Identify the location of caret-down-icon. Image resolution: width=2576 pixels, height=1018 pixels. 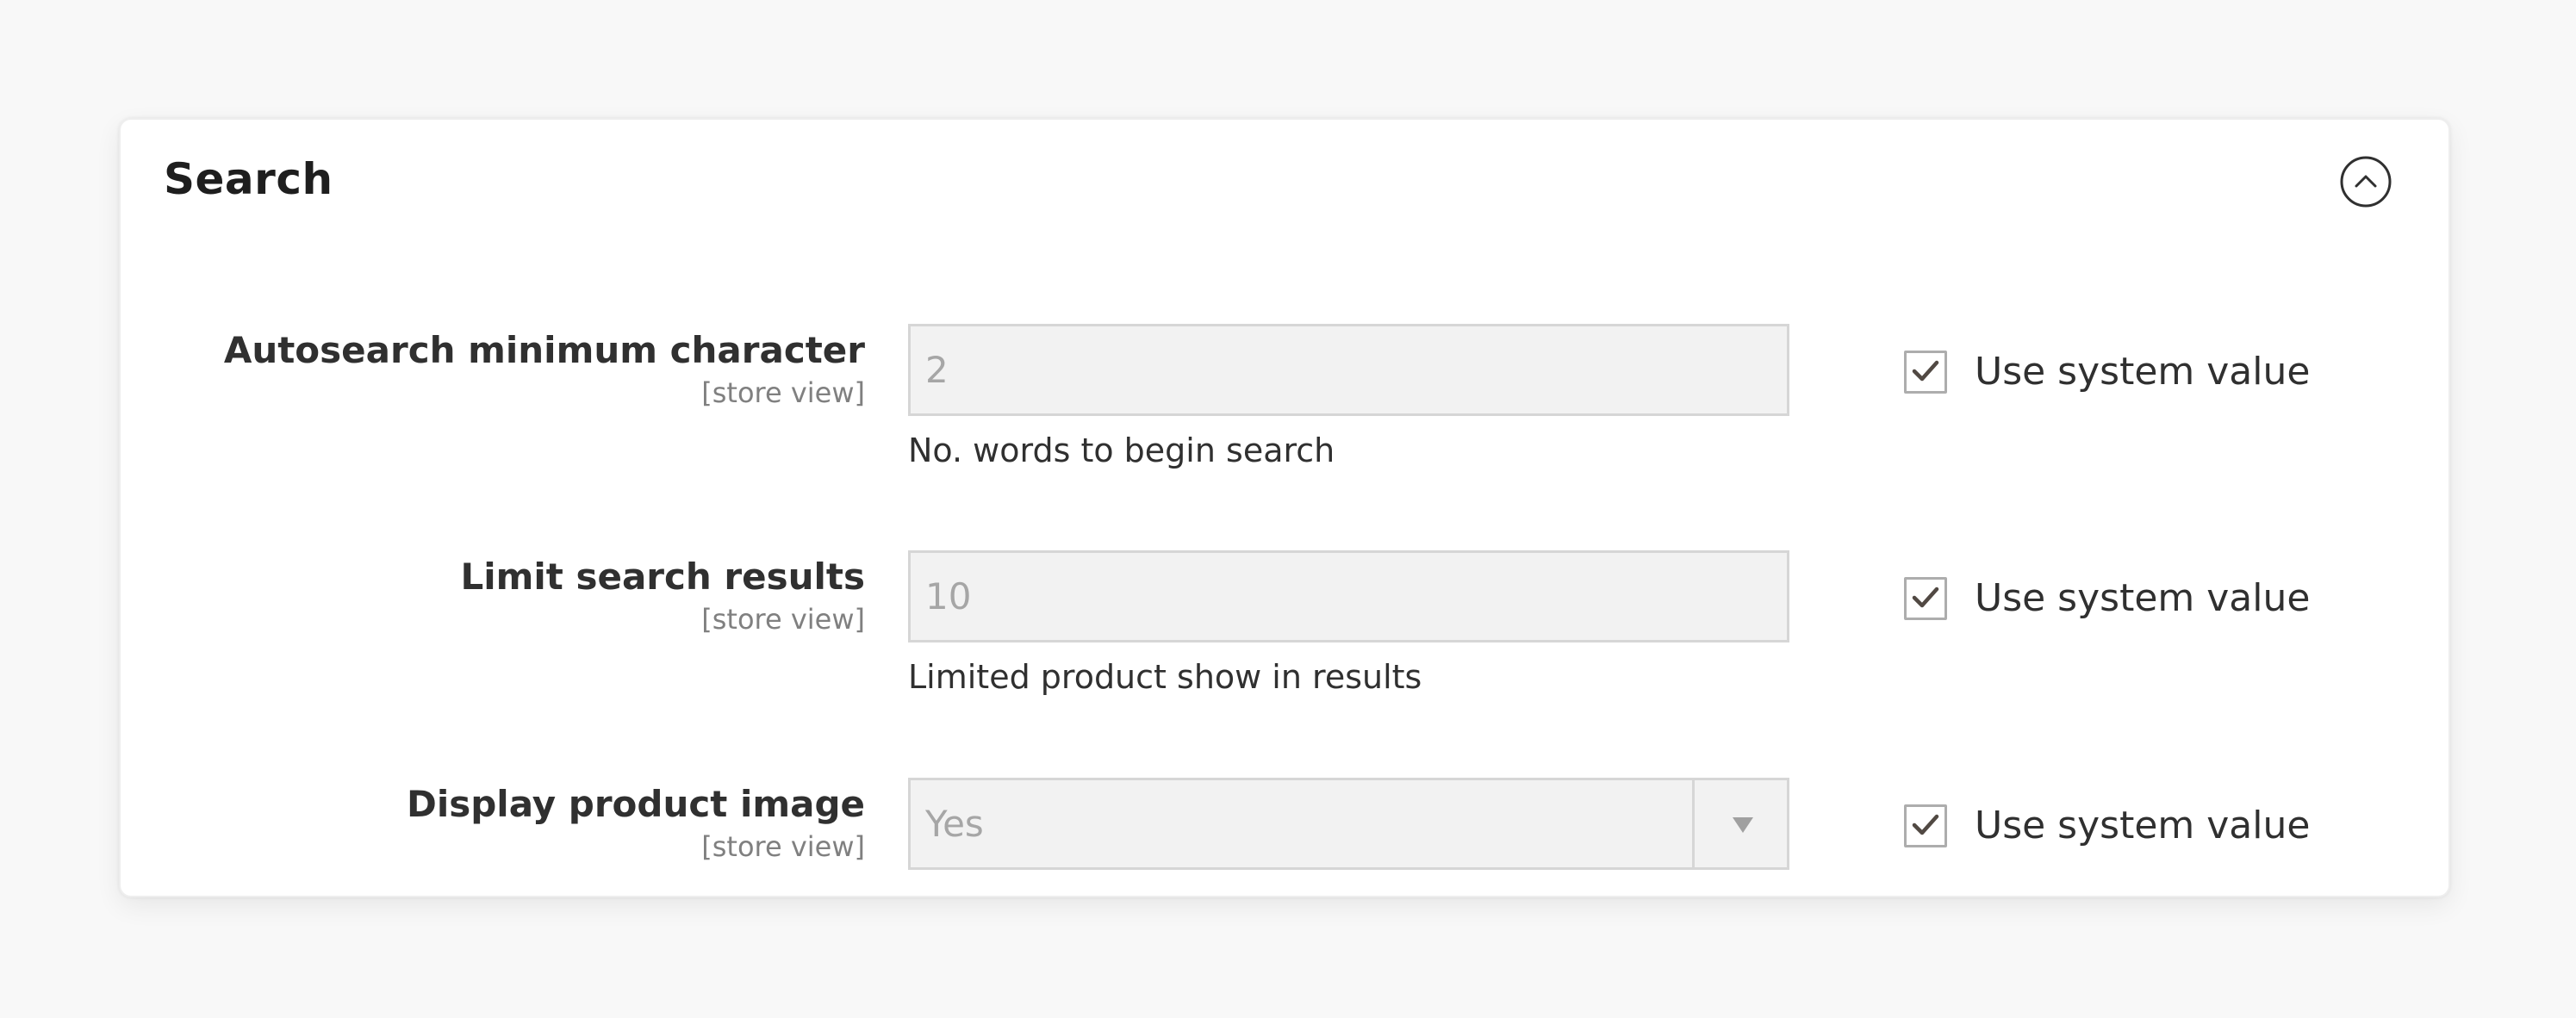
(1743, 825).